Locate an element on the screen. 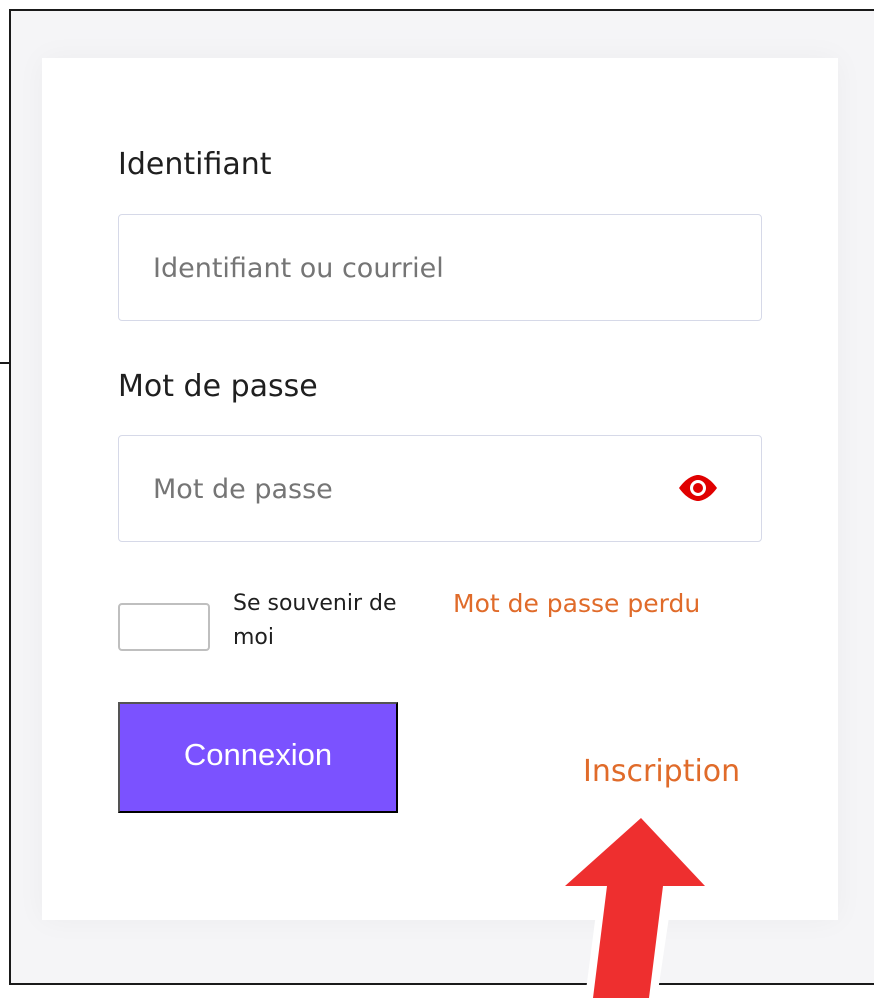 This screenshot has height=998, width=874. outer-guideline is located at coordinates (5, 363).